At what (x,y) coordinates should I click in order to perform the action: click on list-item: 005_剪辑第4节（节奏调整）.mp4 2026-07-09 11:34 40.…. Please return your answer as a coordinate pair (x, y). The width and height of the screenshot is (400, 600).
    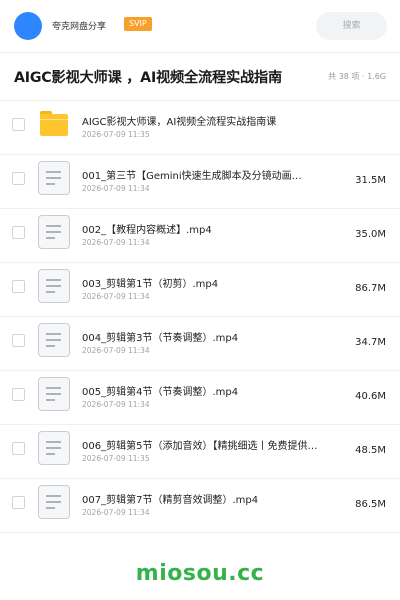
    Looking at the image, I should click on (200, 398).